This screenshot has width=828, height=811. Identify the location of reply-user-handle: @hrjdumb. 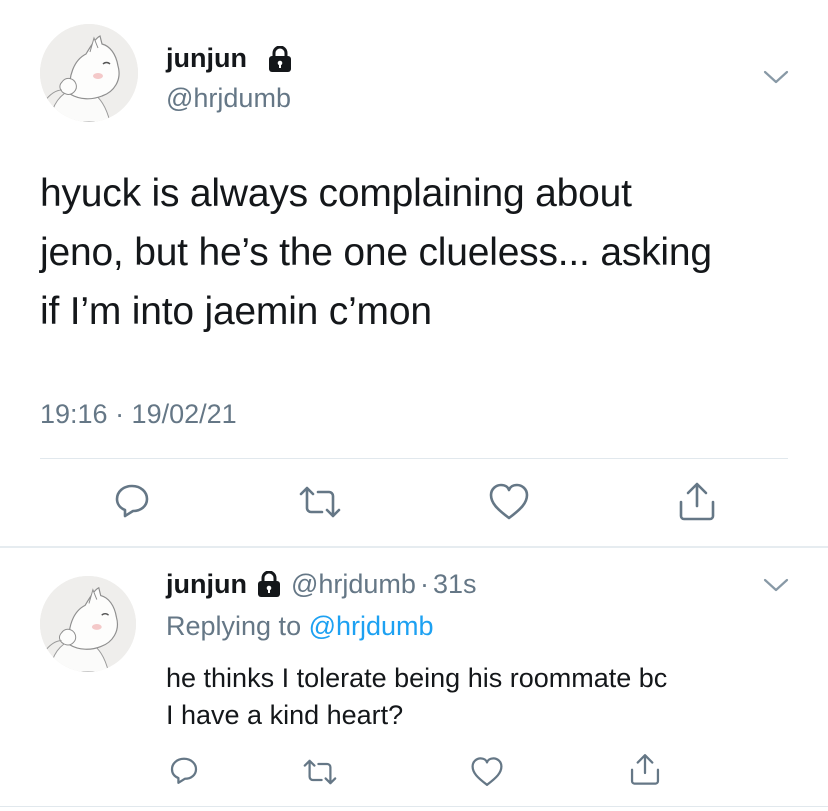
(353, 584).